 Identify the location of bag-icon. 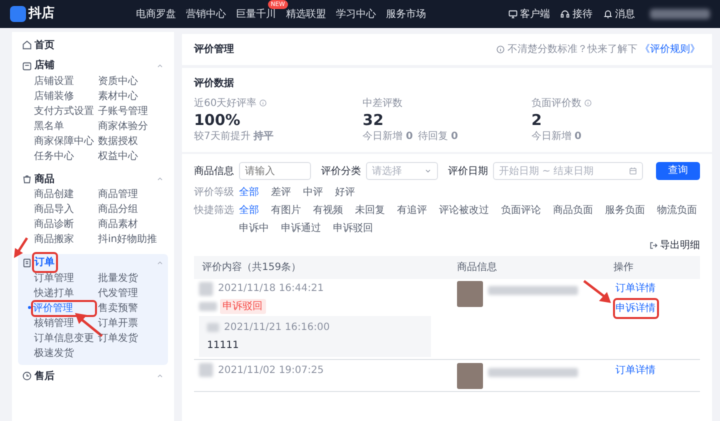
(27, 179).